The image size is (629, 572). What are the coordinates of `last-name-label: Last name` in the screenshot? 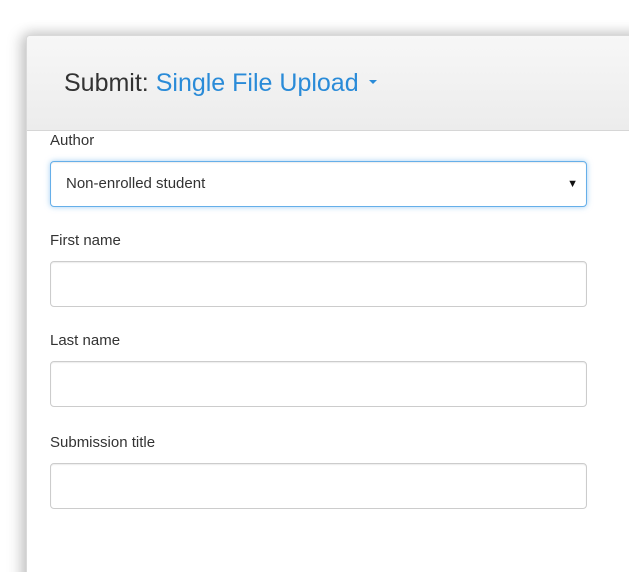 It's located at (85, 340).